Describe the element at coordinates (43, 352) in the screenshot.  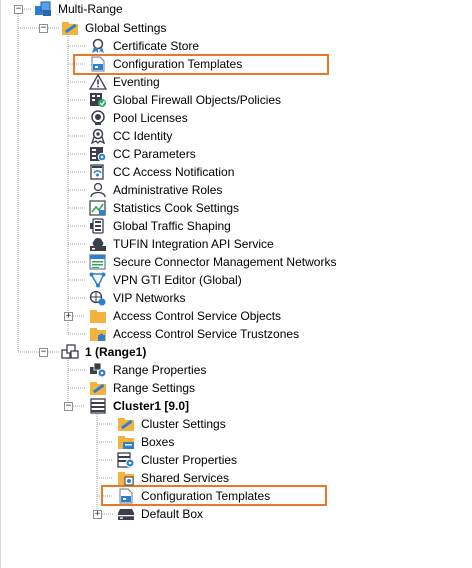
I see `collapse-toggle-range1: −` at that location.